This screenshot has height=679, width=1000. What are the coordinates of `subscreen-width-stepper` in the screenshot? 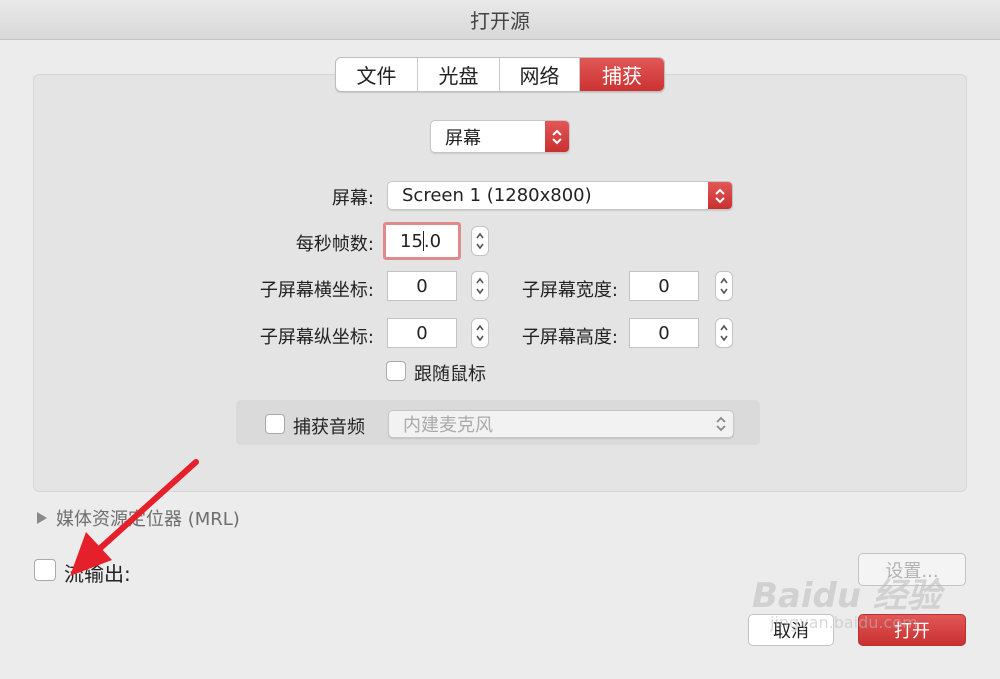 It's located at (724, 286).